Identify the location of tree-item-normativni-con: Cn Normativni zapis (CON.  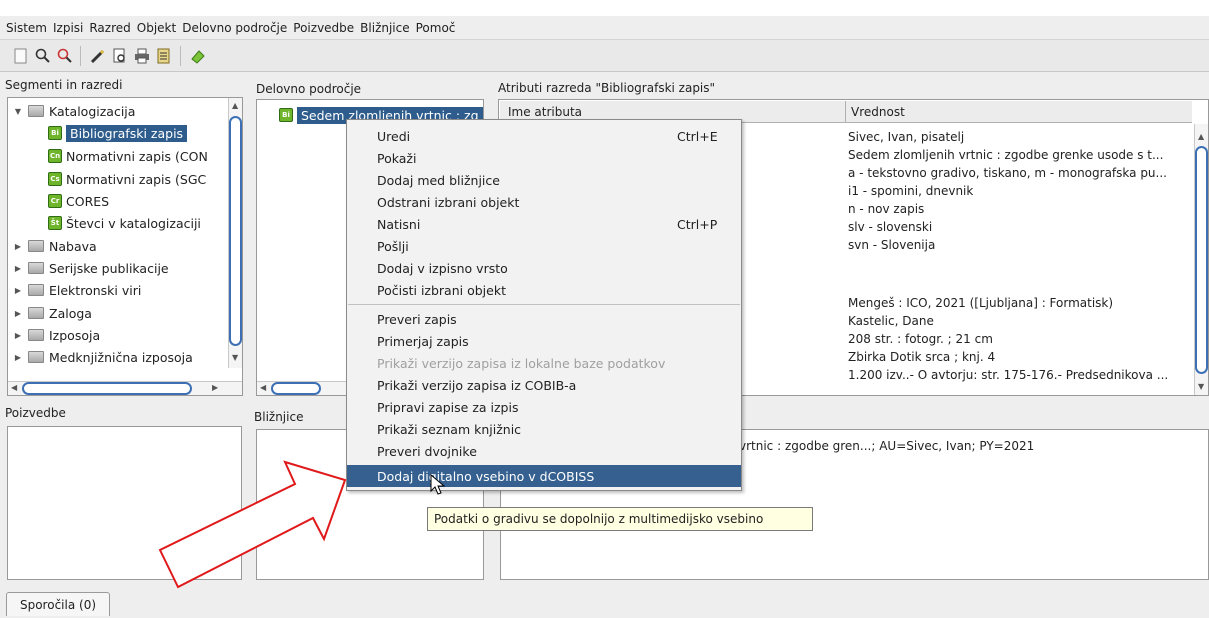
(128, 156).